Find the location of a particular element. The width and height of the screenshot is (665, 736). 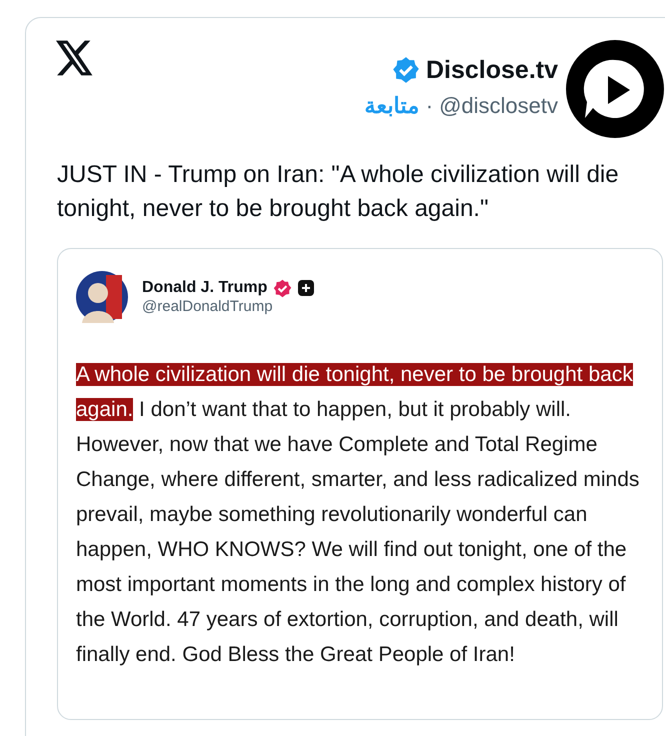

account-name: Disclose.tv is located at coordinates (492, 70).